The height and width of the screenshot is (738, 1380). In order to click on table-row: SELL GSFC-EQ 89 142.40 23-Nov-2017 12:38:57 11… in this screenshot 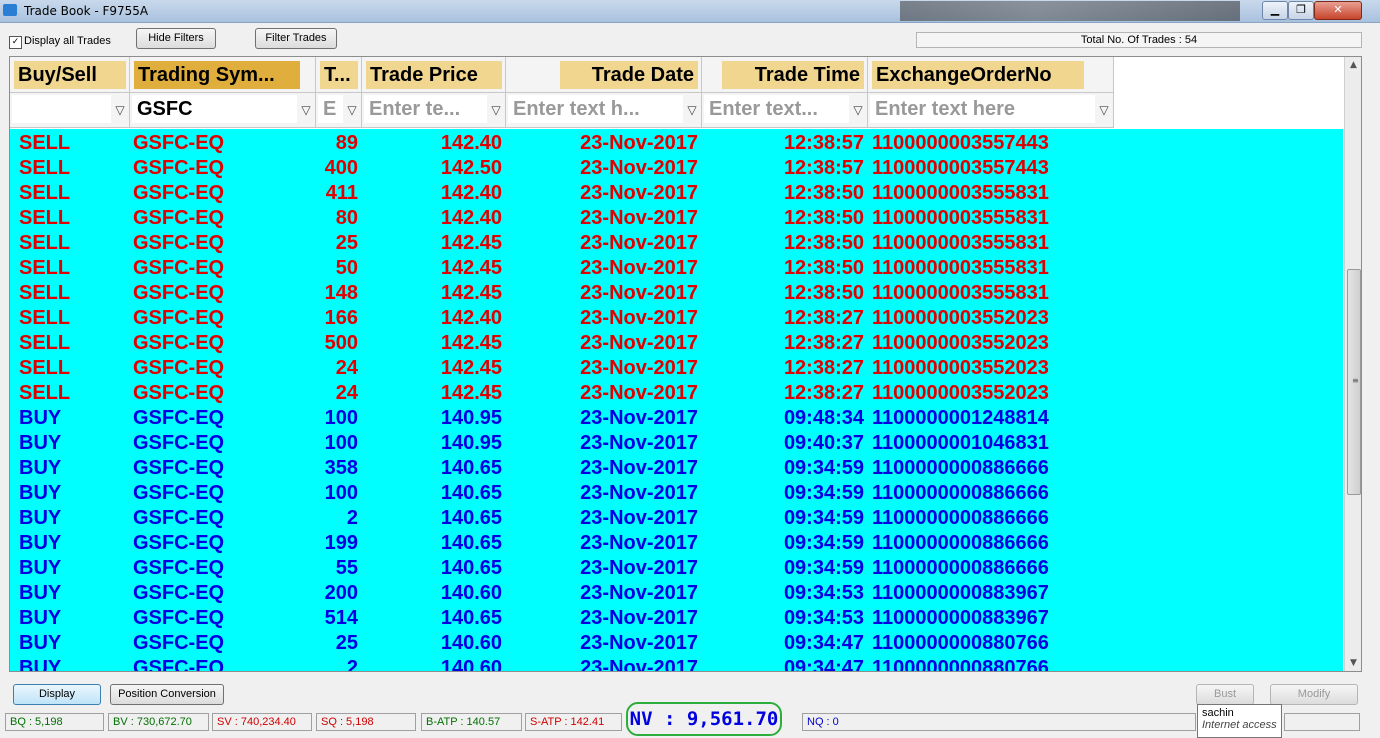, I will do `click(676, 143)`.